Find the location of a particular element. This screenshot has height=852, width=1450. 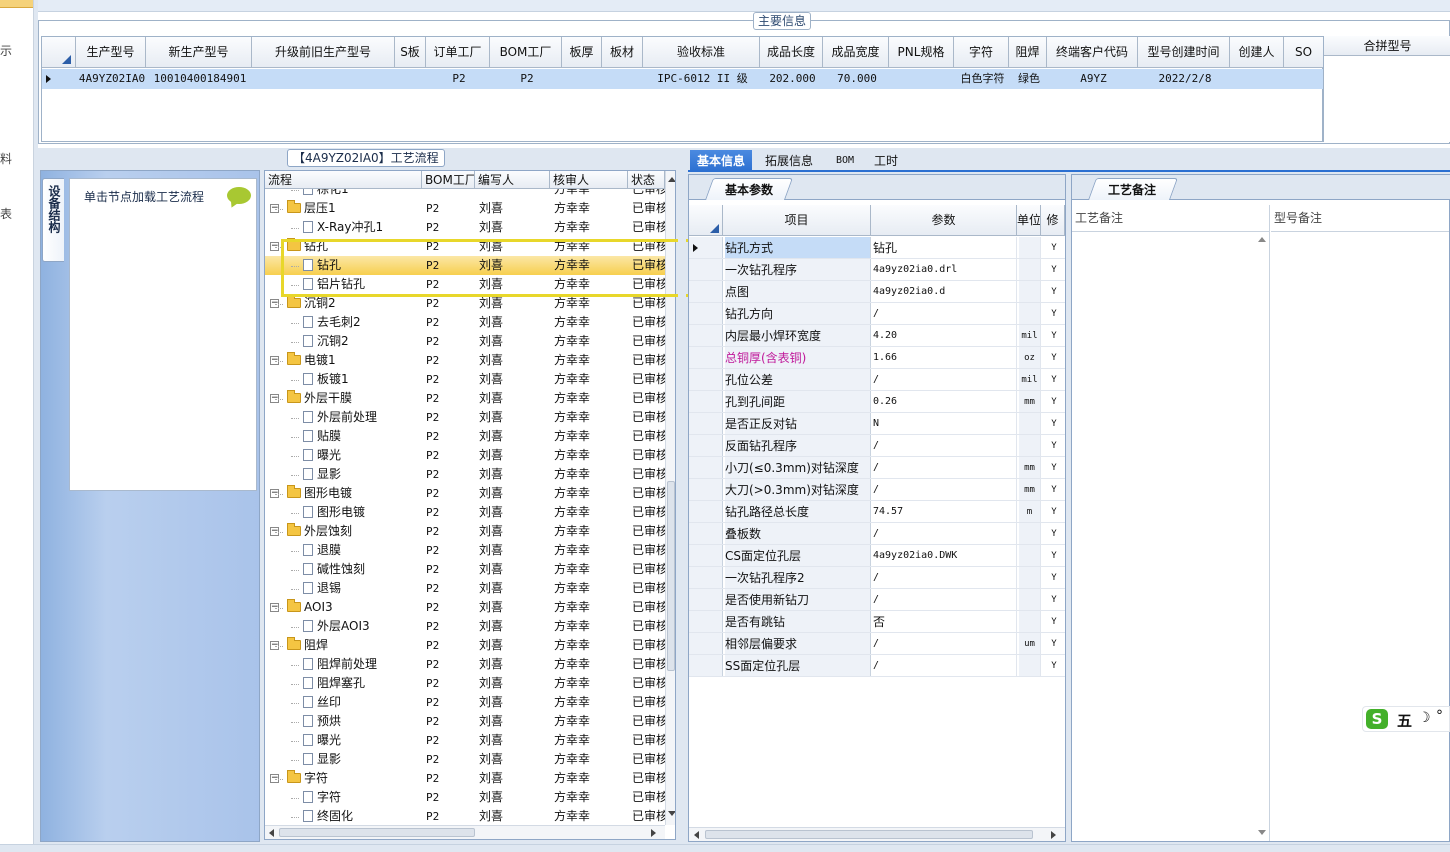

param-row: 是否正反对钻 N Y is located at coordinates (877, 424).